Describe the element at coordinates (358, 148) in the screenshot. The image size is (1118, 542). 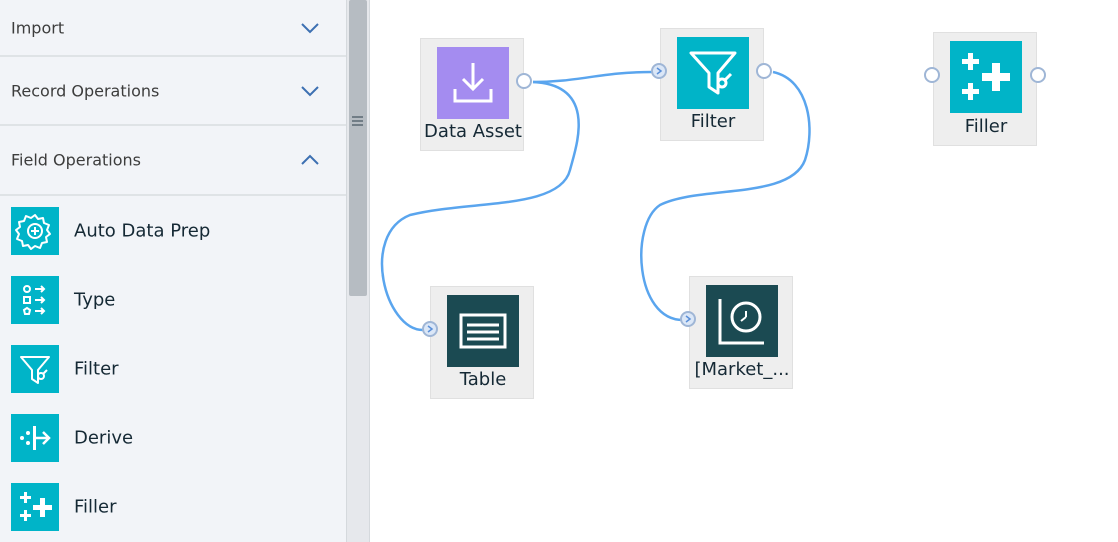
I see `sidebar-scrollbar-thumb` at that location.